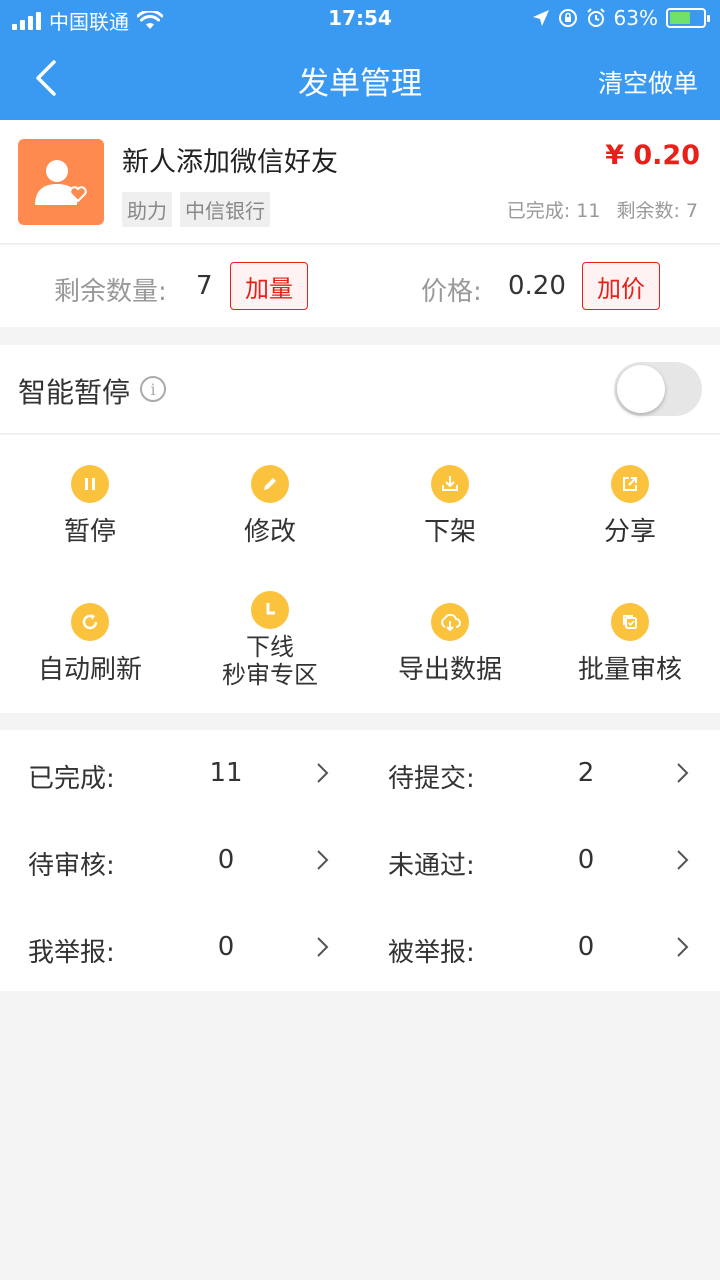 Image resolution: width=720 pixels, height=1280 pixels. I want to click on download-tray-icon, so click(450, 484).